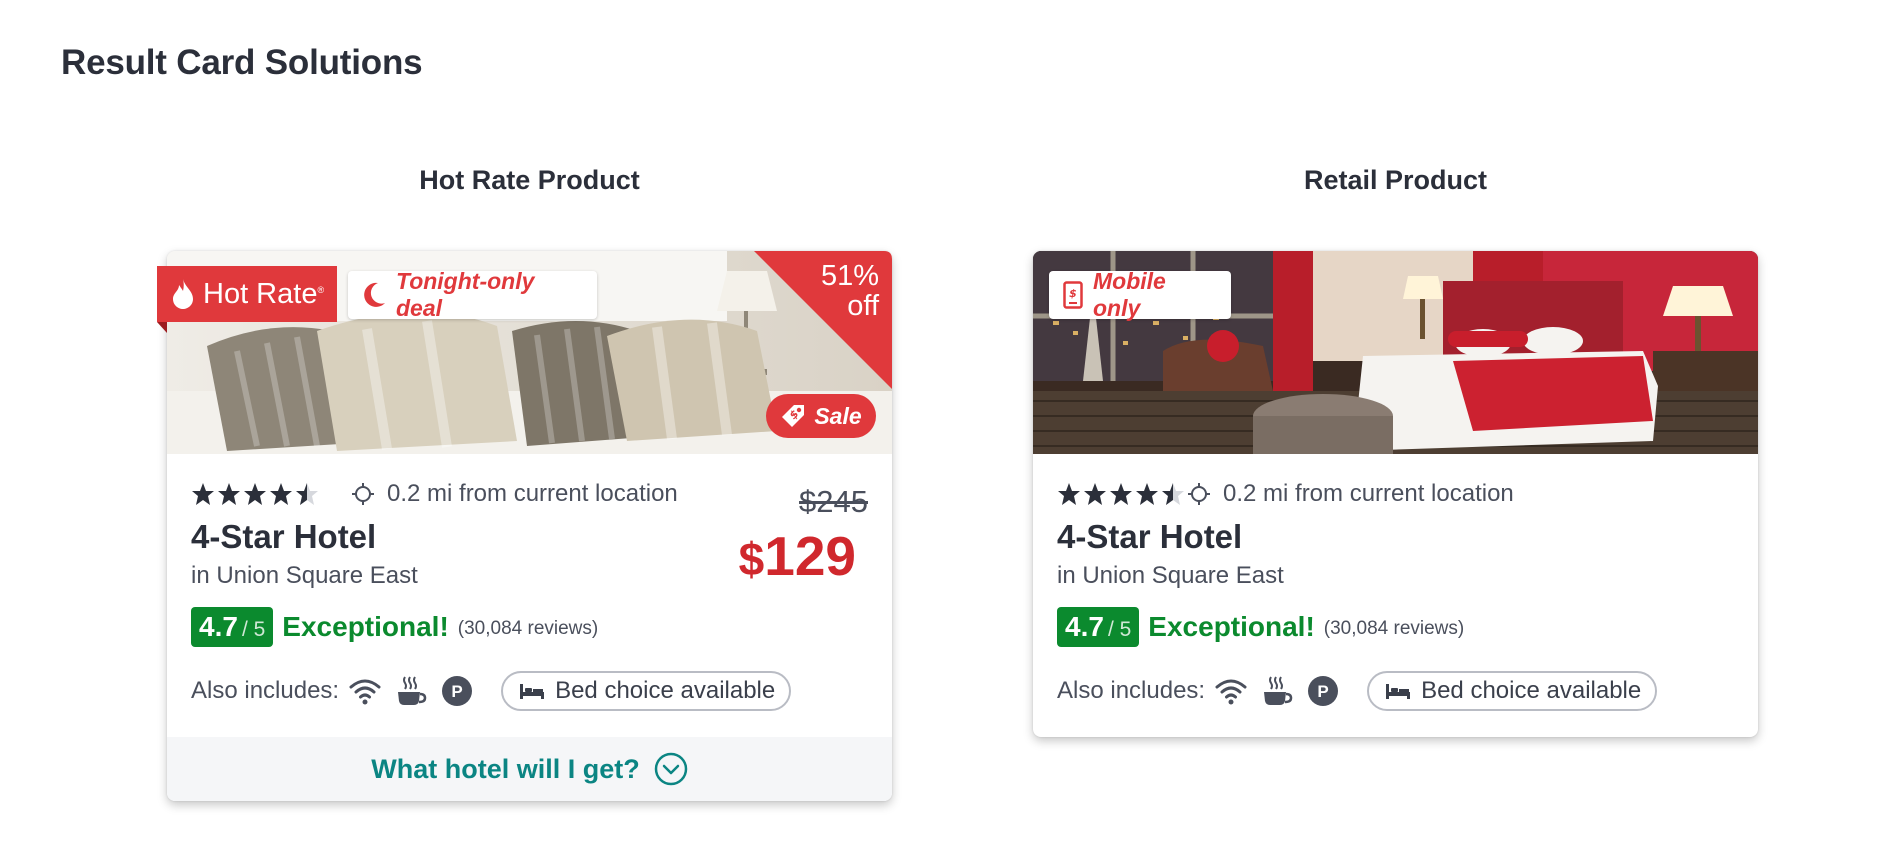  Describe the element at coordinates (1395, 180) in the screenshot. I see `retail-column-title: Retail Product` at that location.